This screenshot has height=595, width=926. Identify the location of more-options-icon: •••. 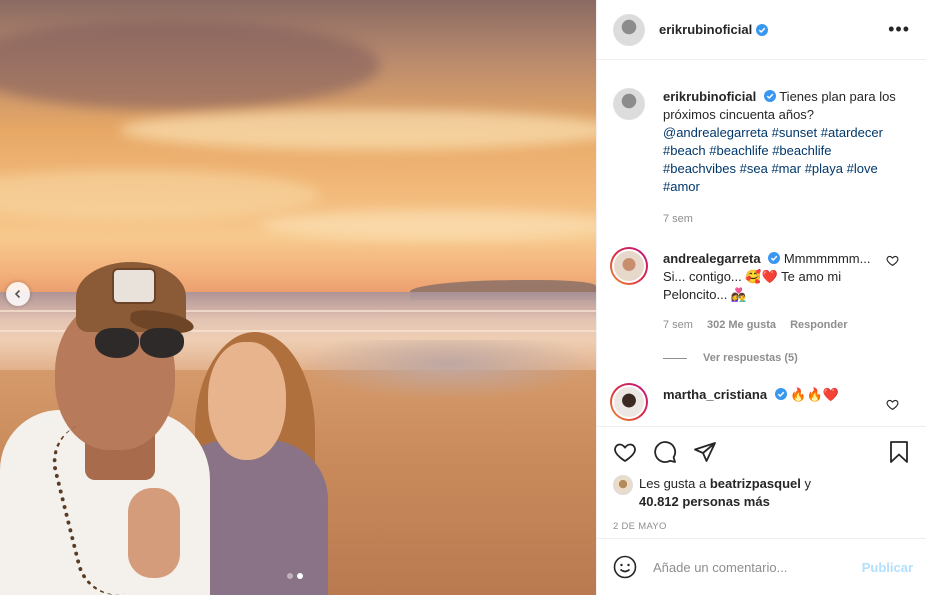
(899, 29).